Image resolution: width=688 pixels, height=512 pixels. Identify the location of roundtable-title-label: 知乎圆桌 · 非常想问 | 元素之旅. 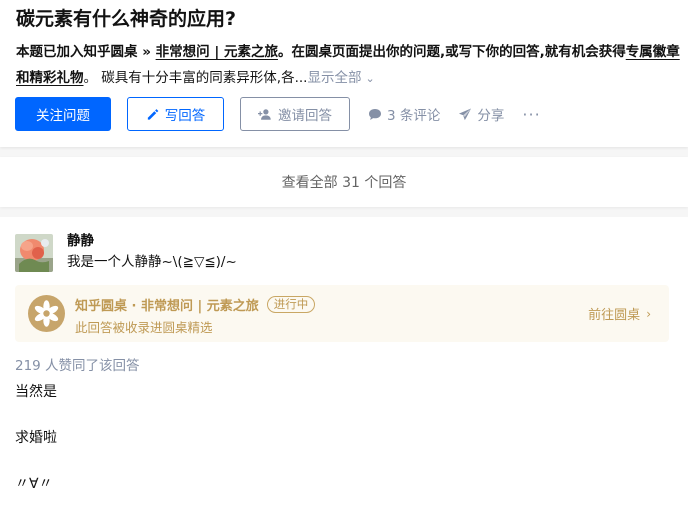
(167, 306).